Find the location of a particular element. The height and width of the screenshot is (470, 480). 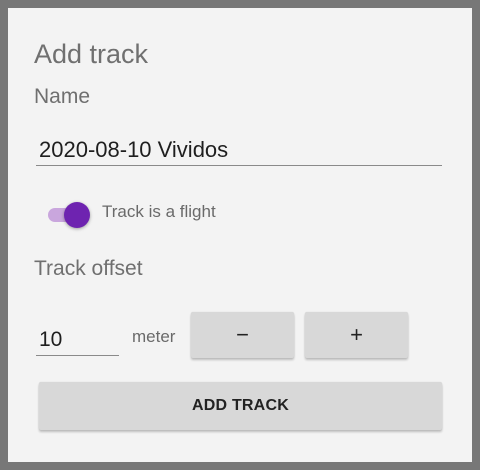

name-label: Name is located at coordinates (62, 96).